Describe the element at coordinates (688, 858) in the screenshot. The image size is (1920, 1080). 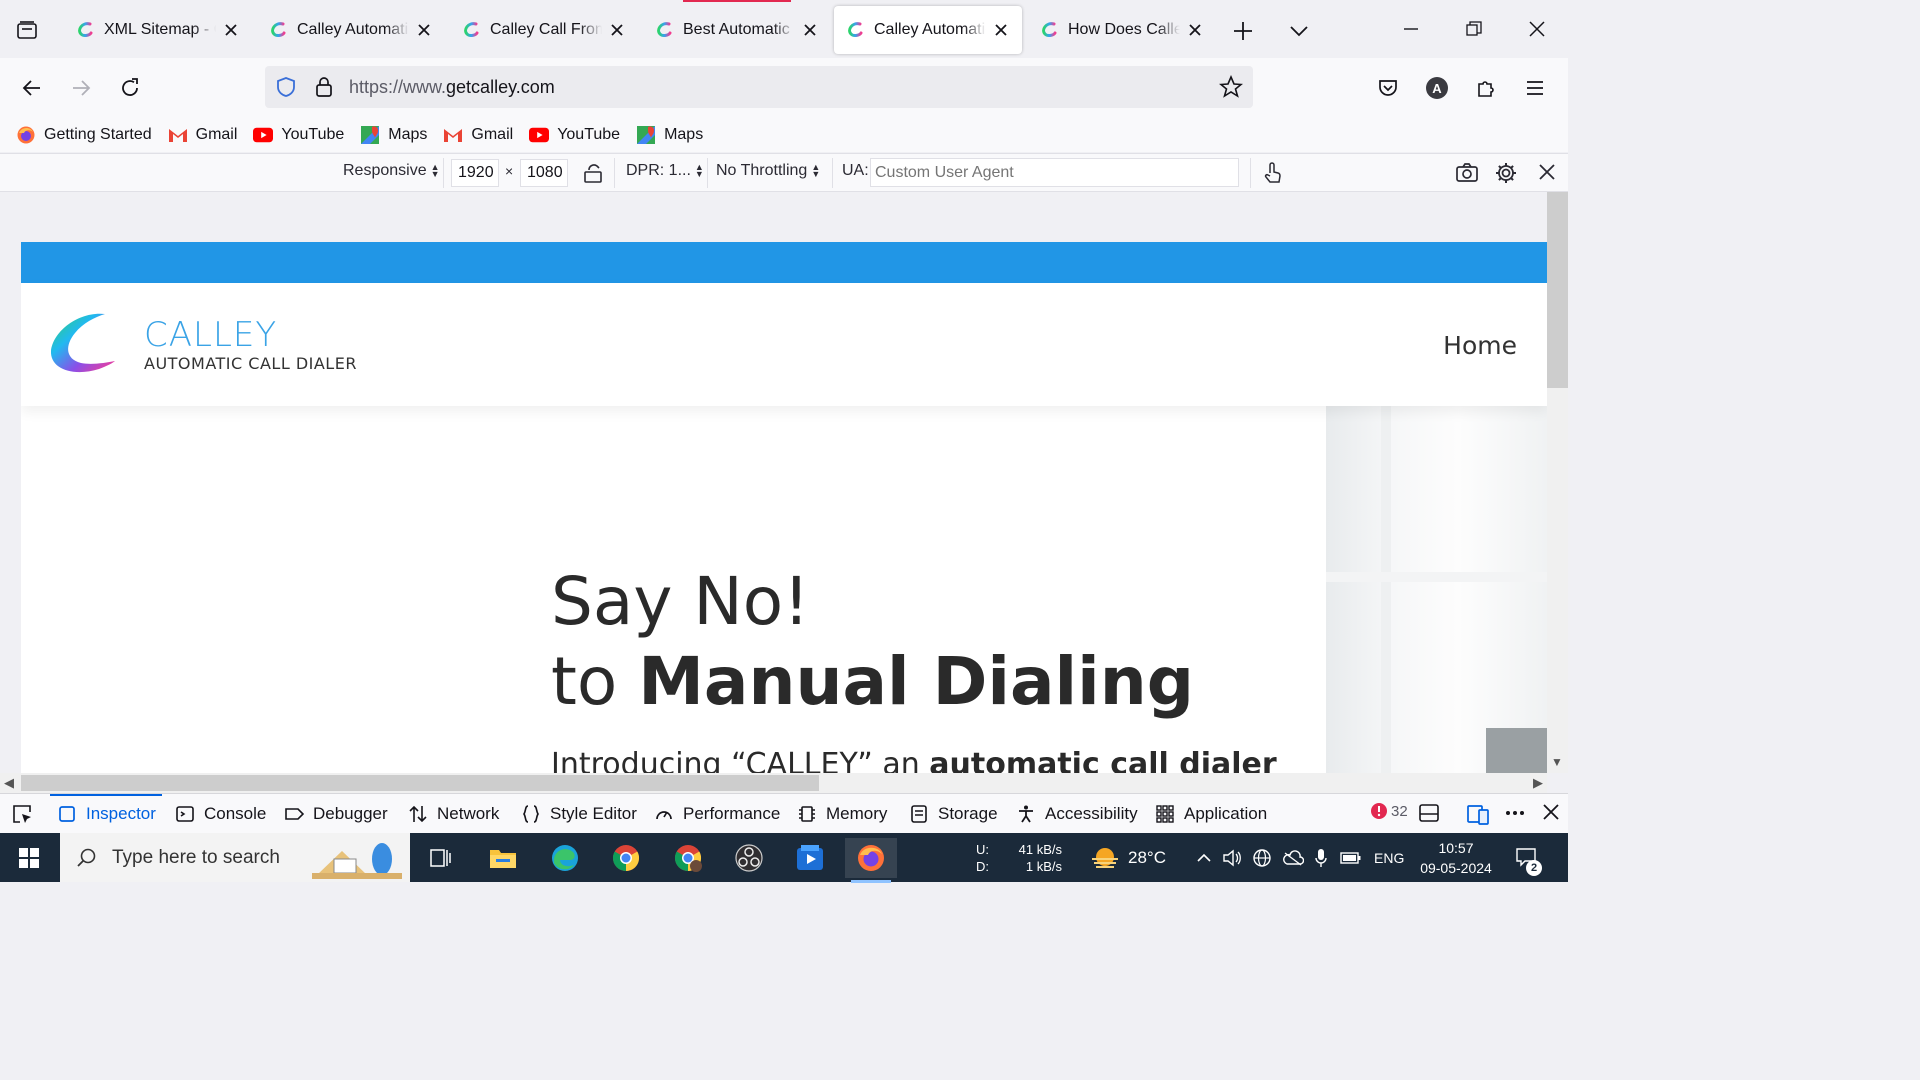
I see `chrome-profile-button` at that location.